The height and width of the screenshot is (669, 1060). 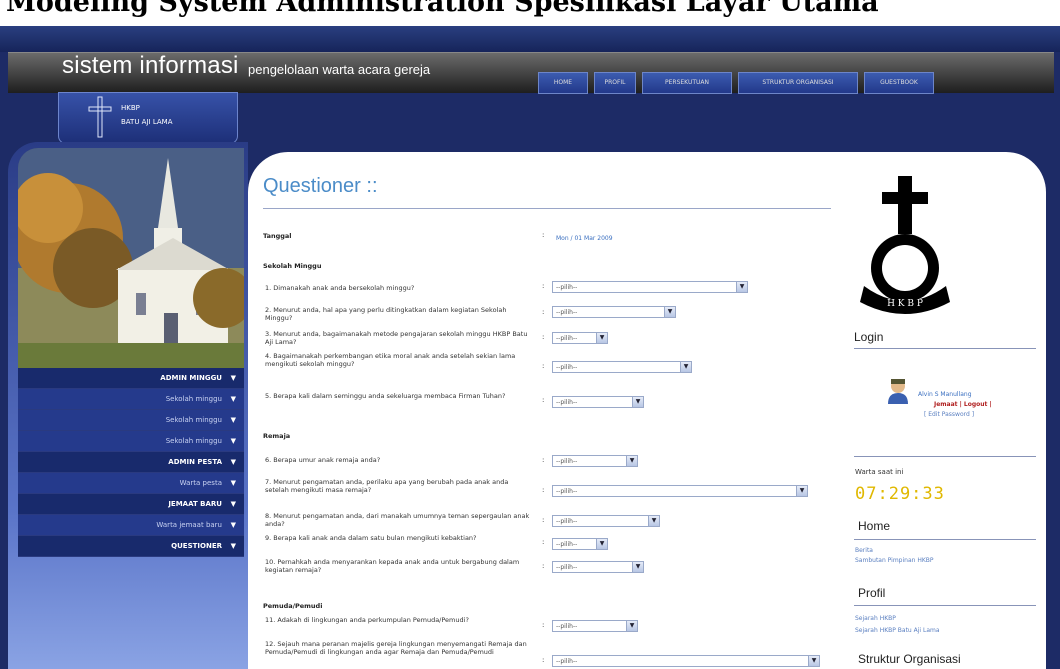 I want to click on nav-guestbook: GUESTBOOK, so click(x=899, y=83).